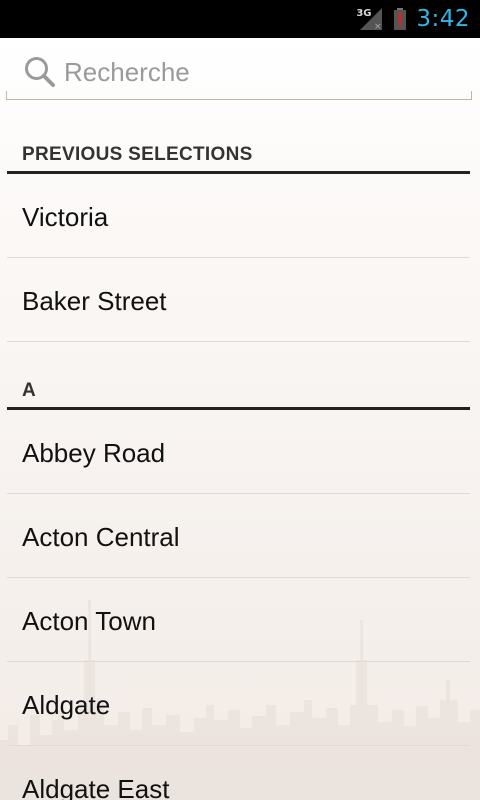 The width and height of the screenshot is (480, 800). What do you see at coordinates (238, 773) in the screenshot?
I see `list-item-aldgate-east: Aldgate East` at bounding box center [238, 773].